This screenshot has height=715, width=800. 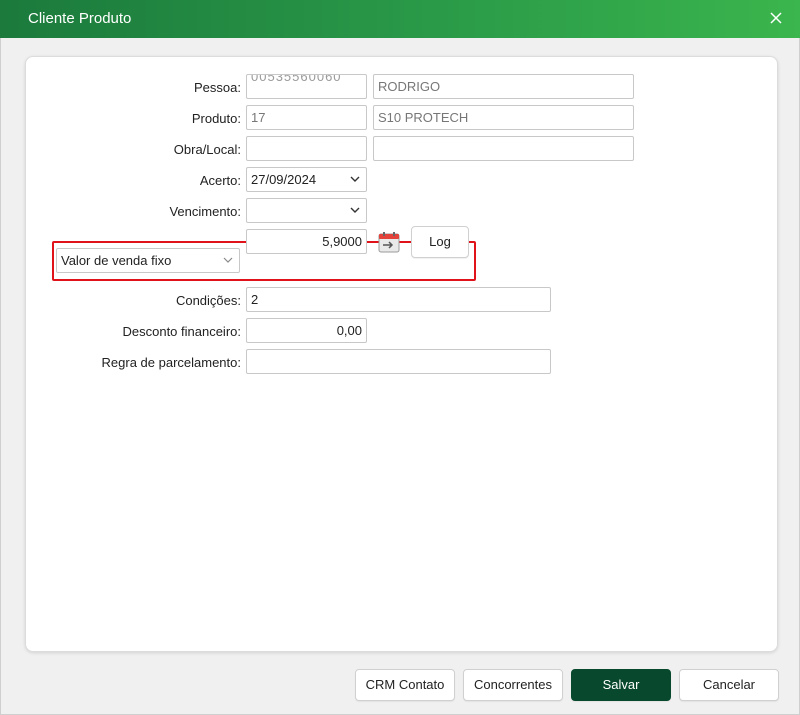 What do you see at coordinates (296, 79) in the screenshot?
I see `pessoa-code-value: 00535560060` at bounding box center [296, 79].